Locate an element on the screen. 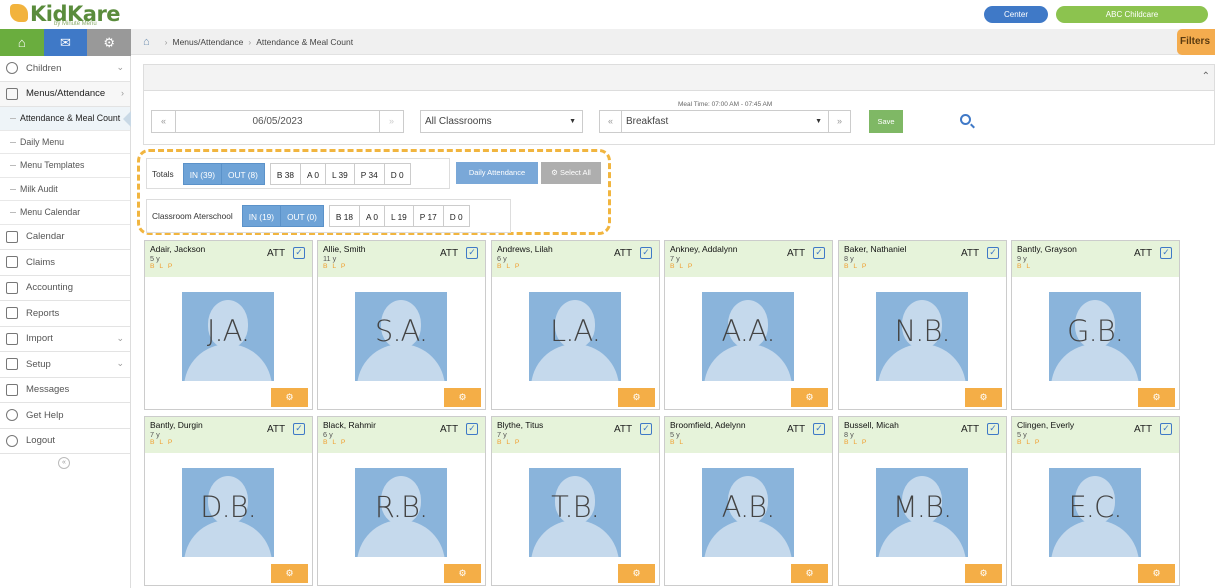 This screenshot has height=588, width=1215. child-card: Blythe, Titus 7 yB L P ATT ✓ T.B. ⚙ is located at coordinates (575, 501).